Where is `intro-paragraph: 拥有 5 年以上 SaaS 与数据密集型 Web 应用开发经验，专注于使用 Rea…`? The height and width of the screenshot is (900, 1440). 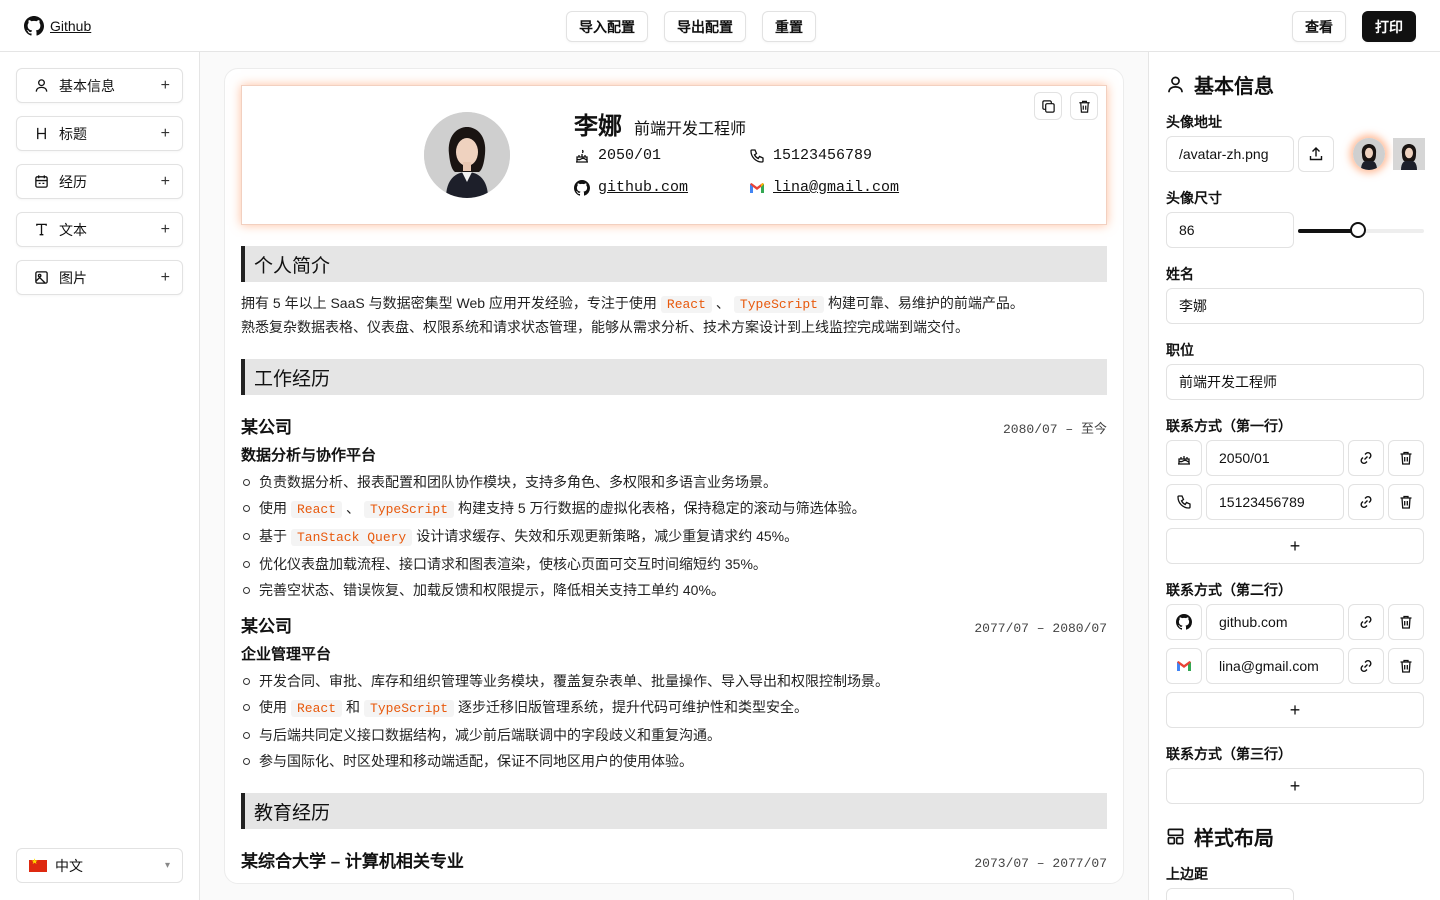 intro-paragraph: 拥有 5 年以上 SaaS 与数据密集型 Web 应用开发经验，专注于使用 Rea… is located at coordinates (674, 315).